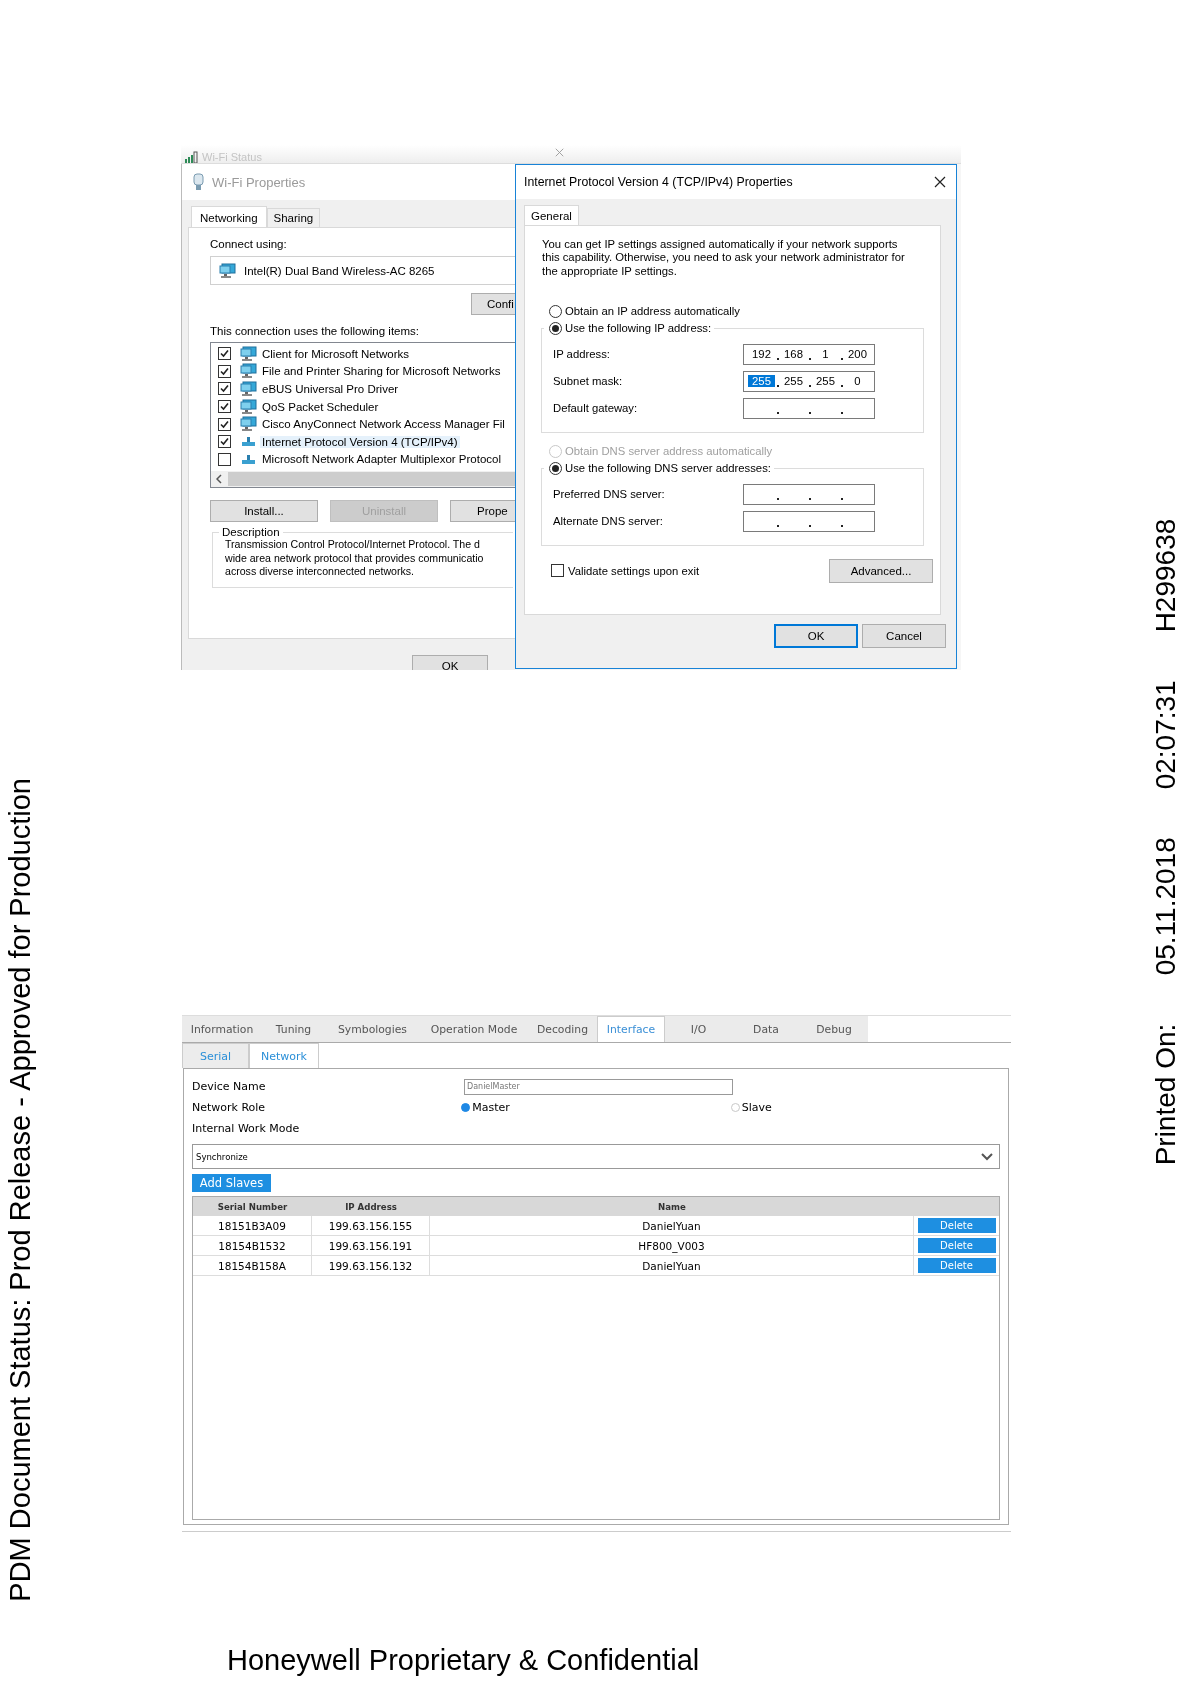 This screenshot has height=1684, width=1190. What do you see at coordinates (766, 1029) in the screenshot?
I see `tab: Data` at bounding box center [766, 1029].